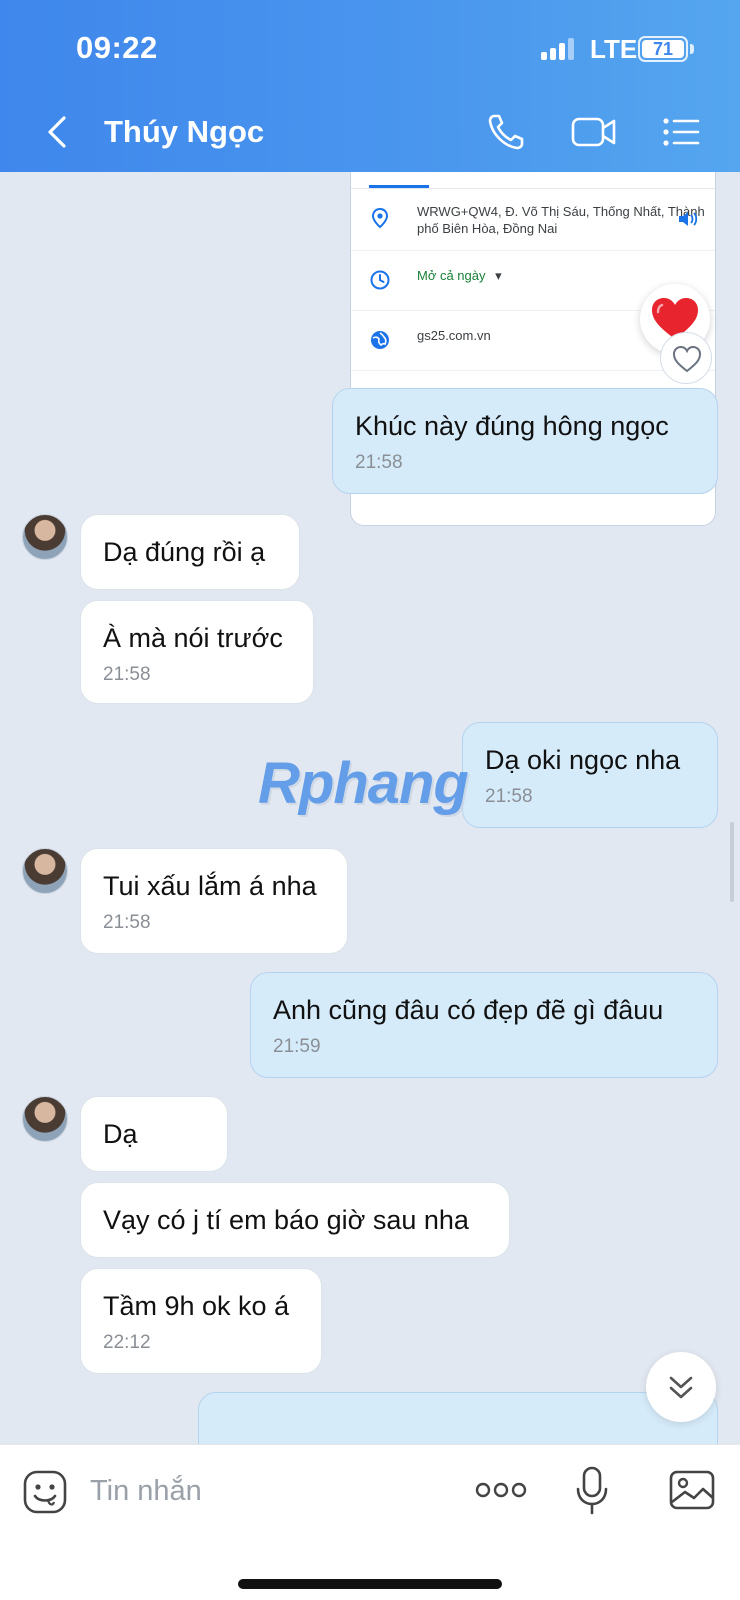 The image size is (740, 1600). I want to click on heart-outline-icon, so click(687, 359).